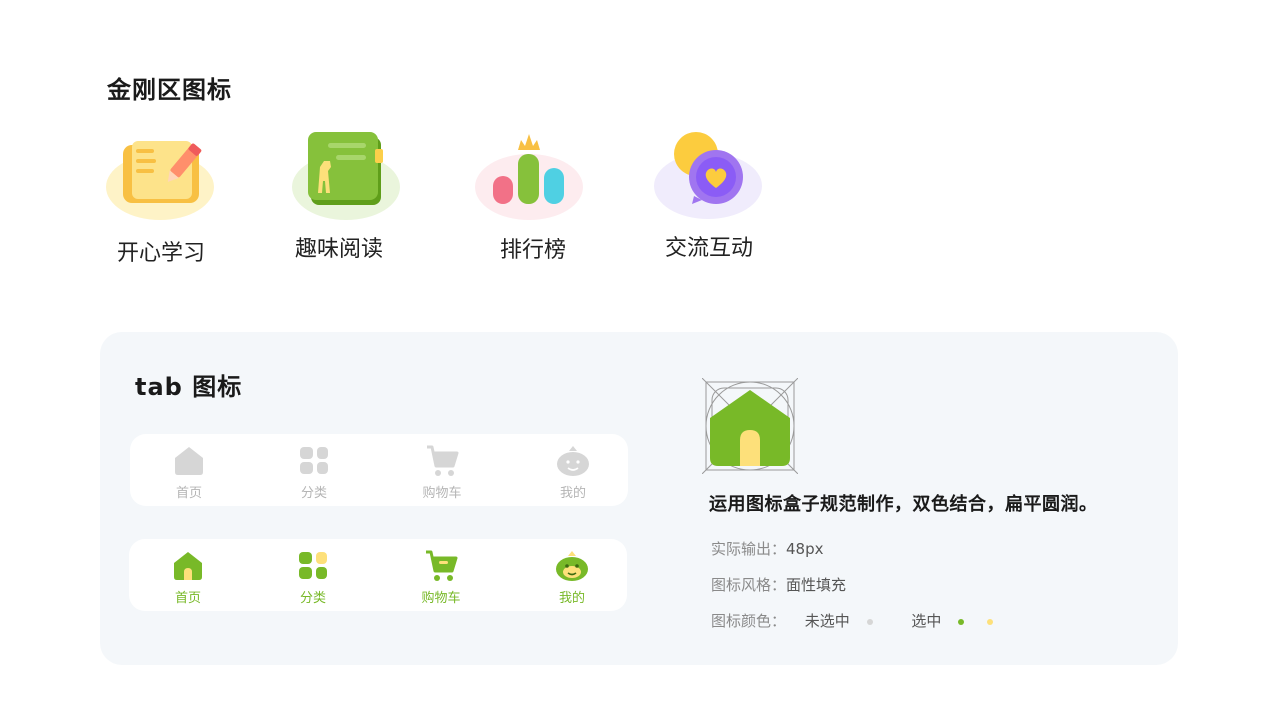 The height and width of the screenshot is (720, 1280). What do you see at coordinates (529, 177) in the screenshot?
I see `leaderboard-crown-icon` at bounding box center [529, 177].